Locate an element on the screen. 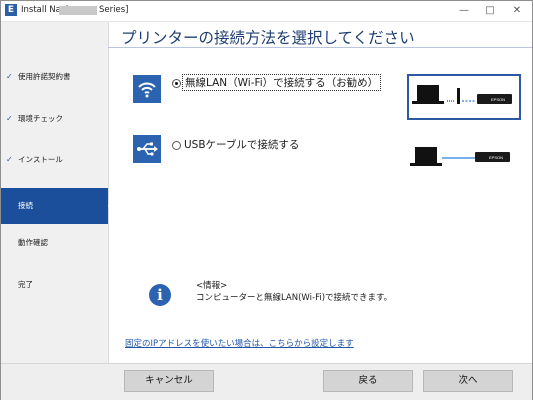  step-label: 環境チェック is located at coordinates (40, 118).